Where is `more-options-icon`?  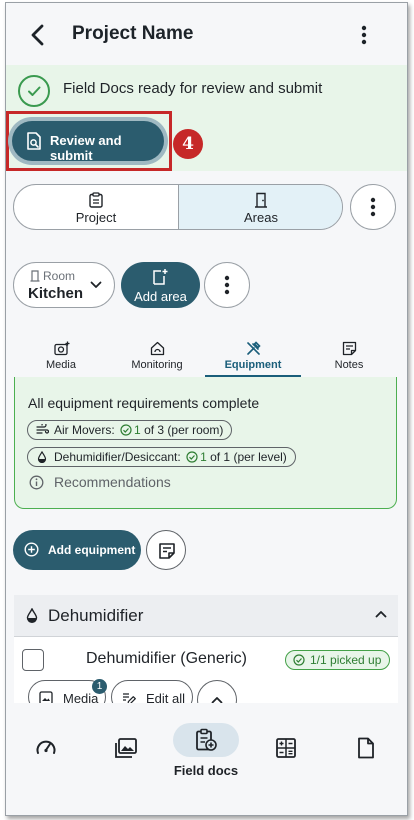 more-options-icon is located at coordinates (364, 35).